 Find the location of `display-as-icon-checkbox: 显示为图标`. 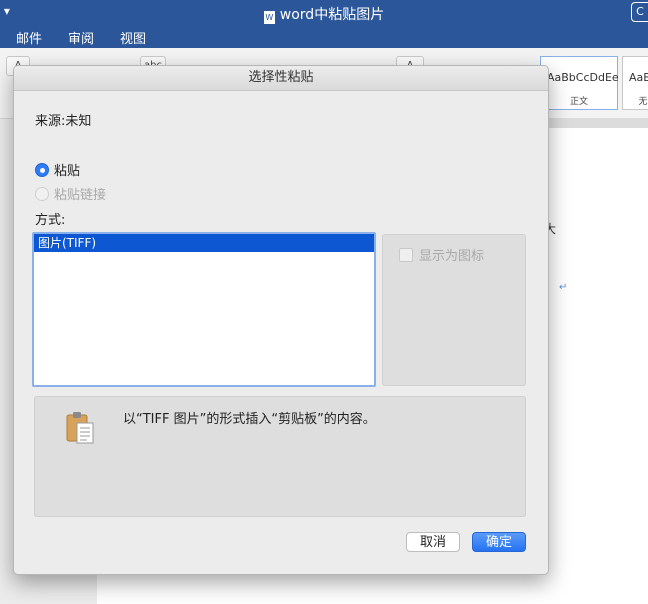

display-as-icon-checkbox: 显示为图标 is located at coordinates (441, 254).